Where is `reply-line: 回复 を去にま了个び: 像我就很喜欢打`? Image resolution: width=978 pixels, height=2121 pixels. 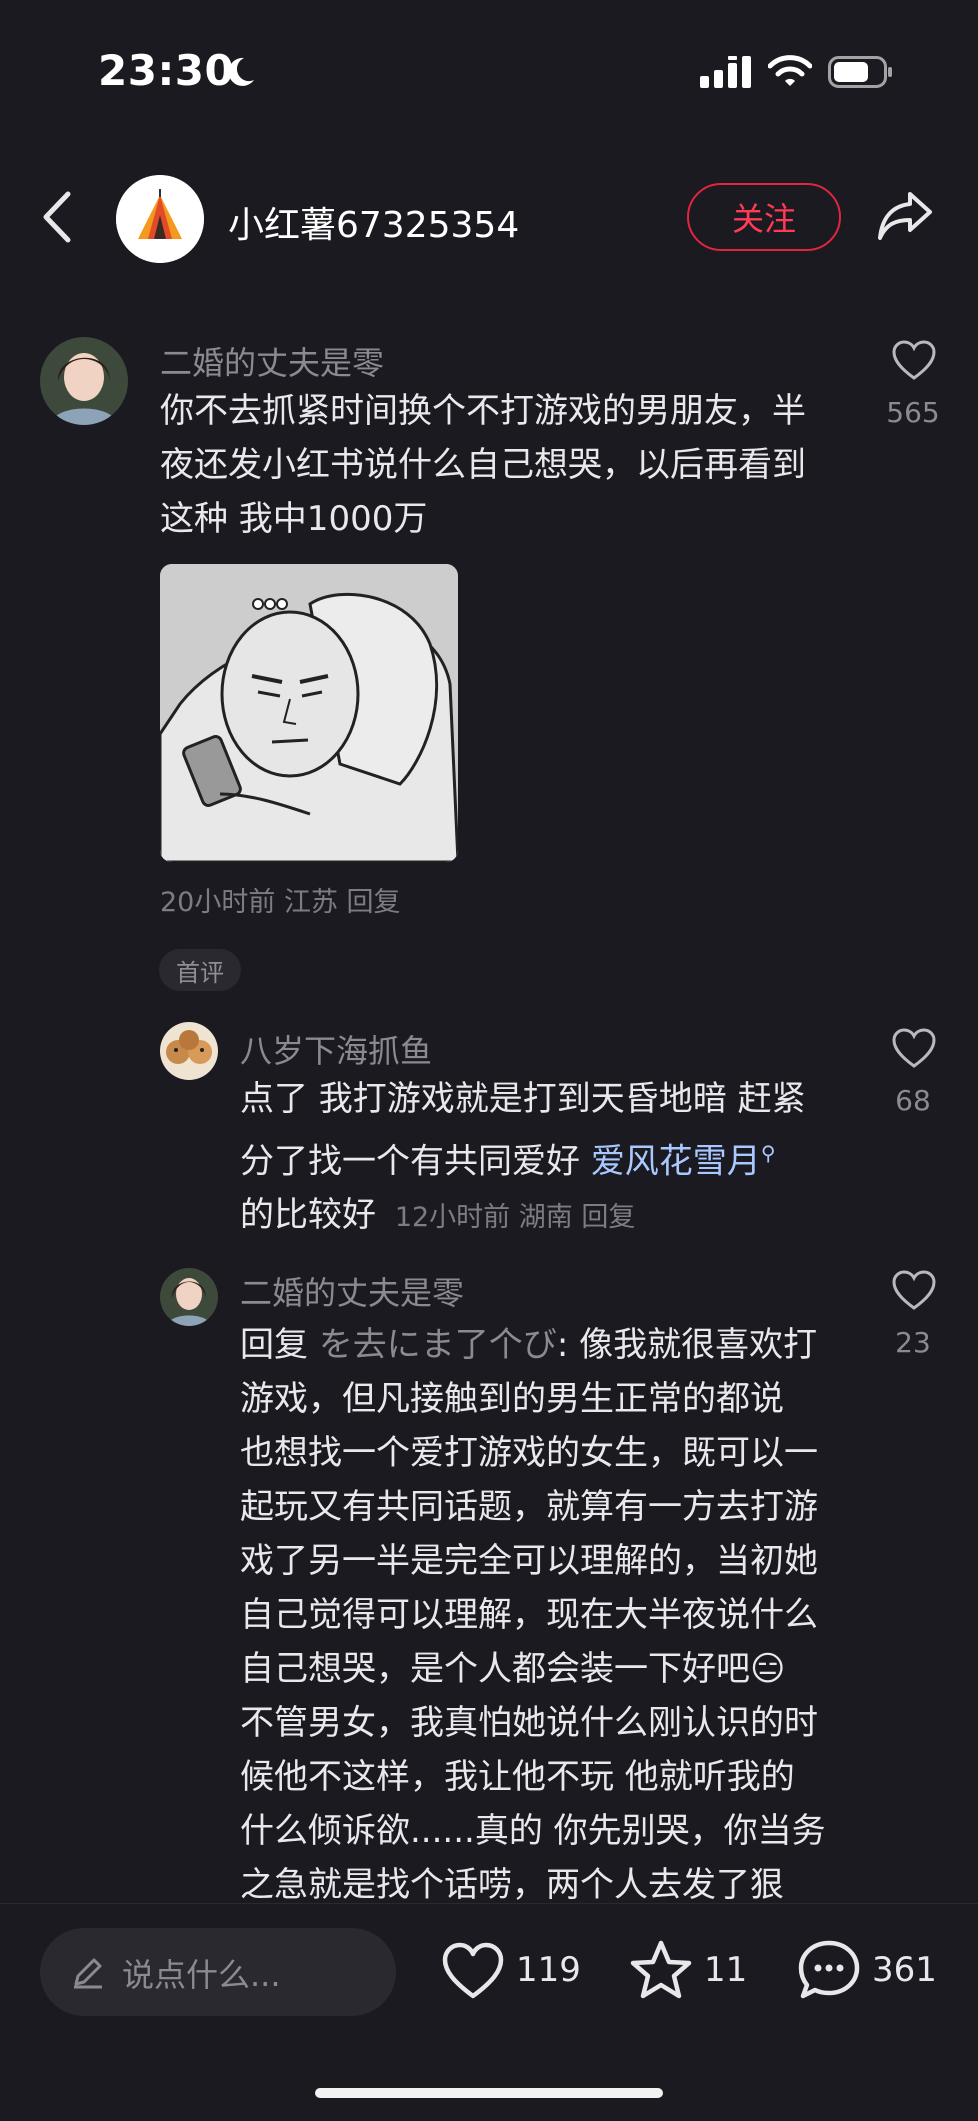
reply-line: 回复 を去にま了个び: 像我就很喜欢打 is located at coordinates (560, 1345).